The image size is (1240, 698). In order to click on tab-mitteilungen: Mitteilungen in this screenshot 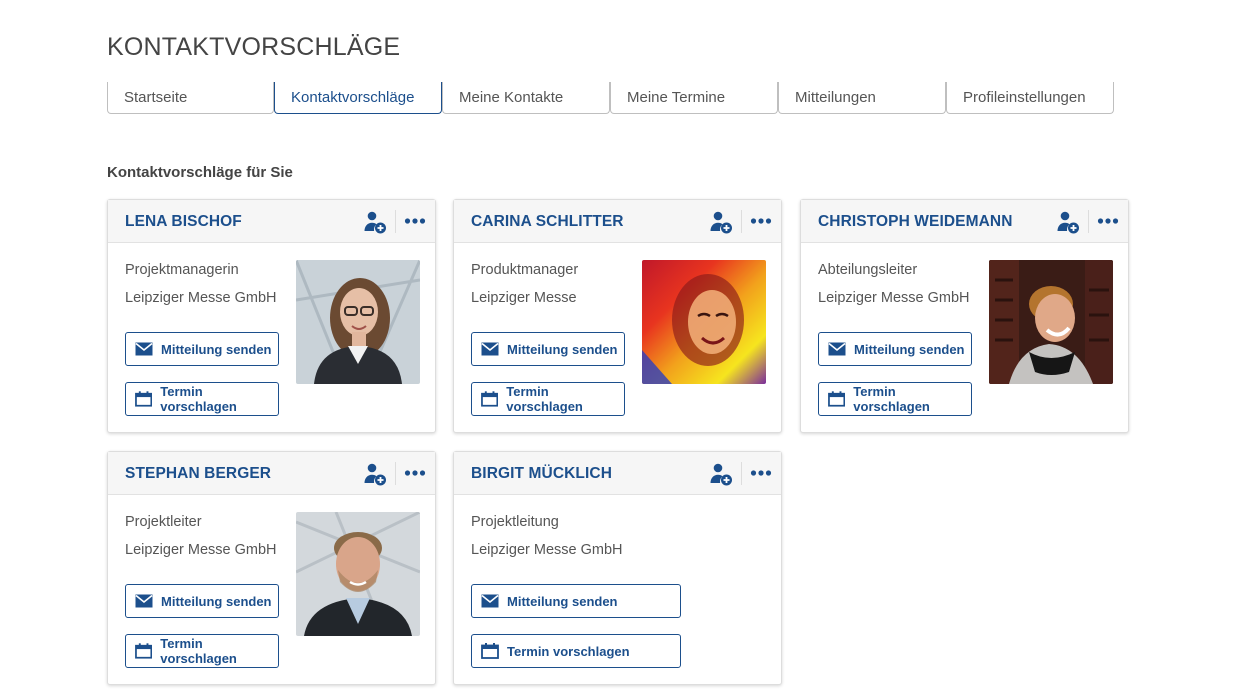, I will do `click(862, 98)`.